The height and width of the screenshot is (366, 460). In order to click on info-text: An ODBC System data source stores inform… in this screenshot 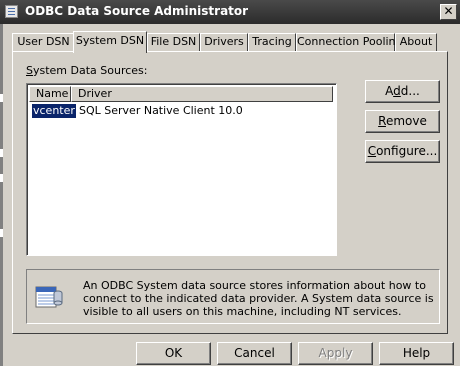, I will do `click(258, 298)`.